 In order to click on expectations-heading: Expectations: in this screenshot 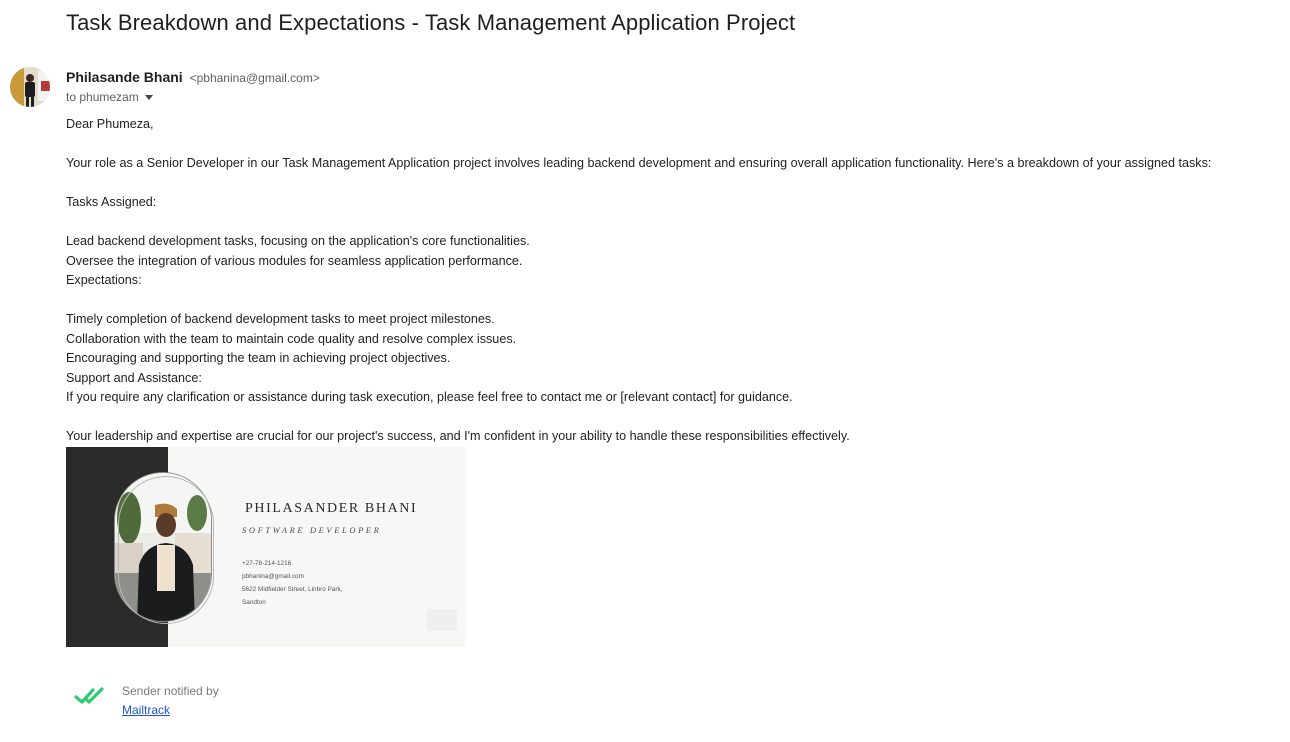, I will do `click(104, 280)`.